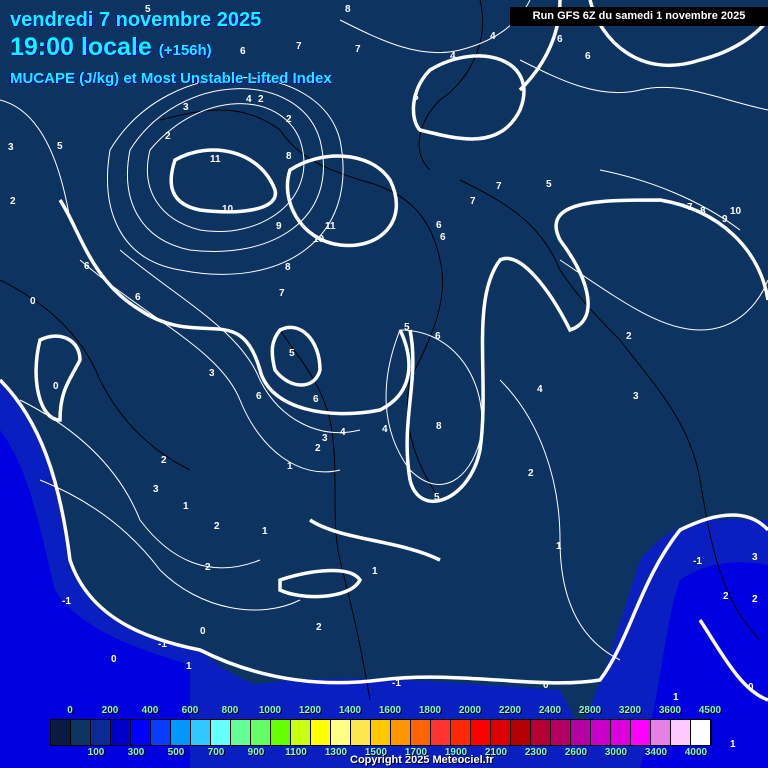 The image size is (768, 768). I want to click on legend-label: 2600, so click(576, 752).